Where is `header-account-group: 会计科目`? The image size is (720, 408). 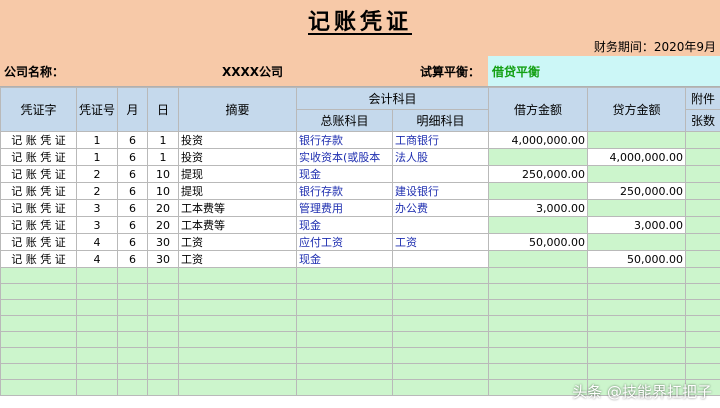
header-account-group: 会计科目 is located at coordinates (392, 98).